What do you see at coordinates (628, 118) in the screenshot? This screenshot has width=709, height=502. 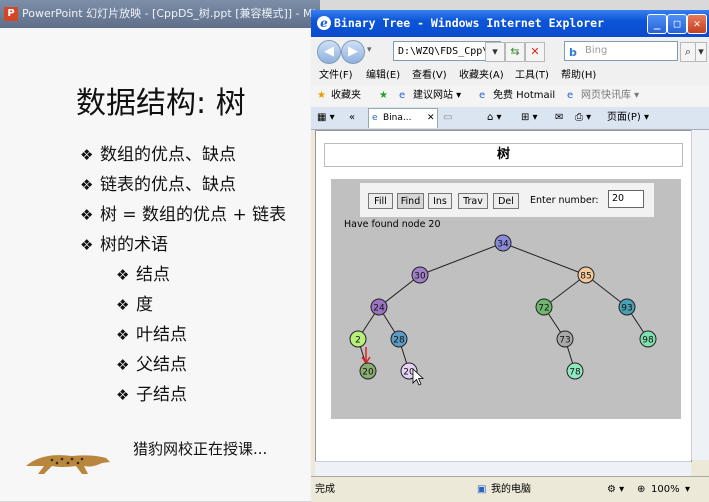 I see `page-menu: 页面(P) ▾` at bounding box center [628, 118].